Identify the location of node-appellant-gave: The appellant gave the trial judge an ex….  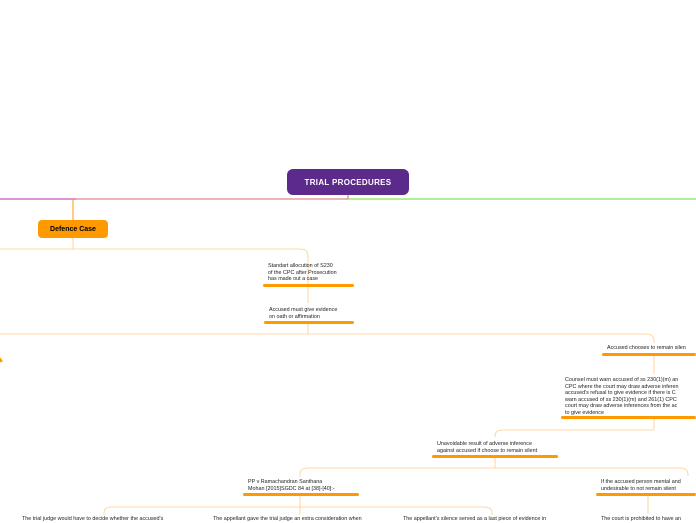
(302, 519).